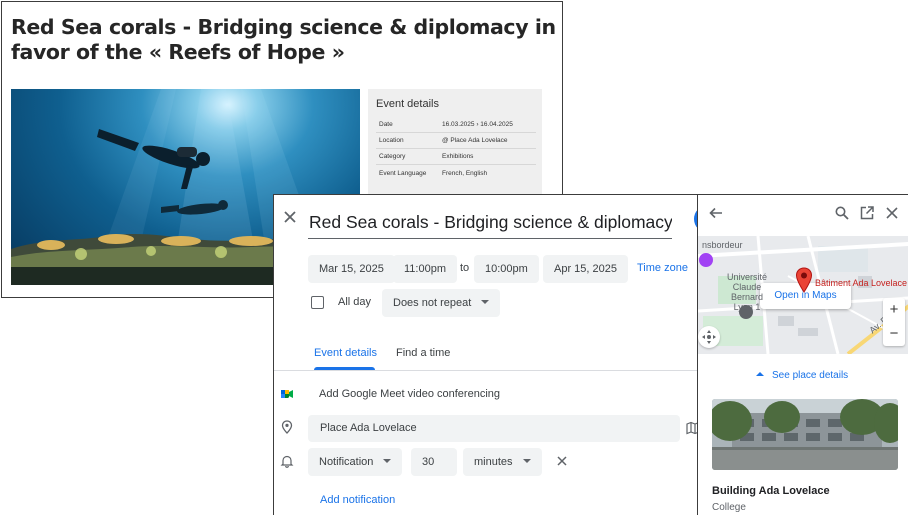  I want to click on map-street-label: nsbordeur, so click(722, 245).